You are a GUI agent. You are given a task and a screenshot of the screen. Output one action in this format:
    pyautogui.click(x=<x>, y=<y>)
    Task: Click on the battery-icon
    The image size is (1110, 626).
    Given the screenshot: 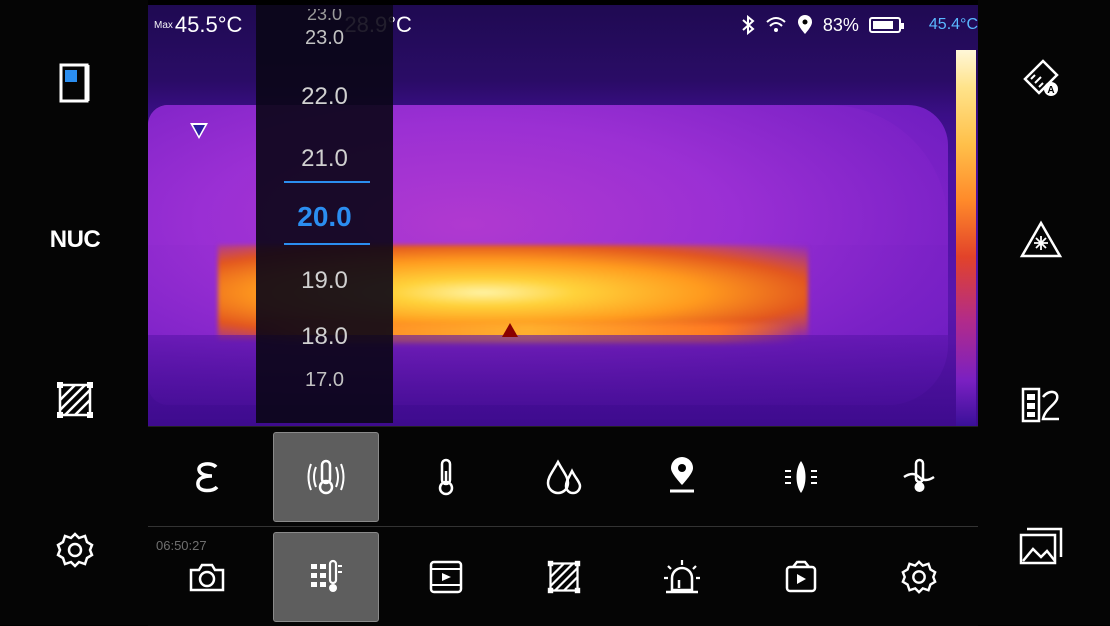 What is the action you would take?
    pyautogui.click(x=886, y=25)
    